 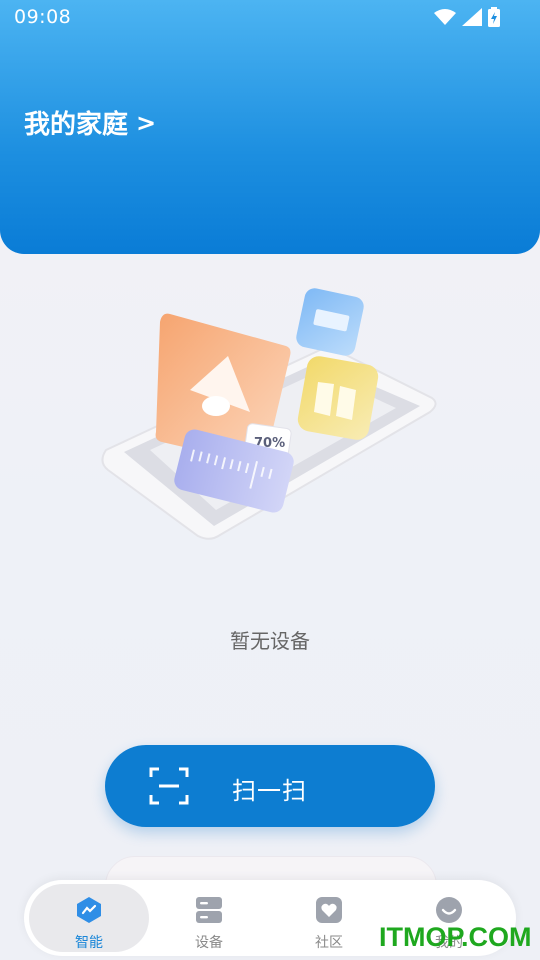 I want to click on nav-item-community: 社区, so click(x=329, y=918).